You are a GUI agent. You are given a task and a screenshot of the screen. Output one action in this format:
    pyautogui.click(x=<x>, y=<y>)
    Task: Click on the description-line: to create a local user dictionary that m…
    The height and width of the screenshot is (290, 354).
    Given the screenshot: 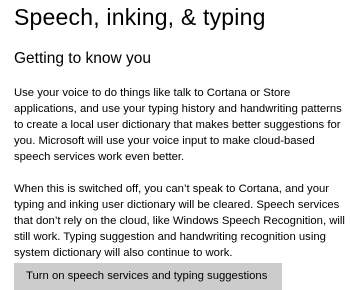 What is the action you would take?
    pyautogui.click(x=177, y=125)
    